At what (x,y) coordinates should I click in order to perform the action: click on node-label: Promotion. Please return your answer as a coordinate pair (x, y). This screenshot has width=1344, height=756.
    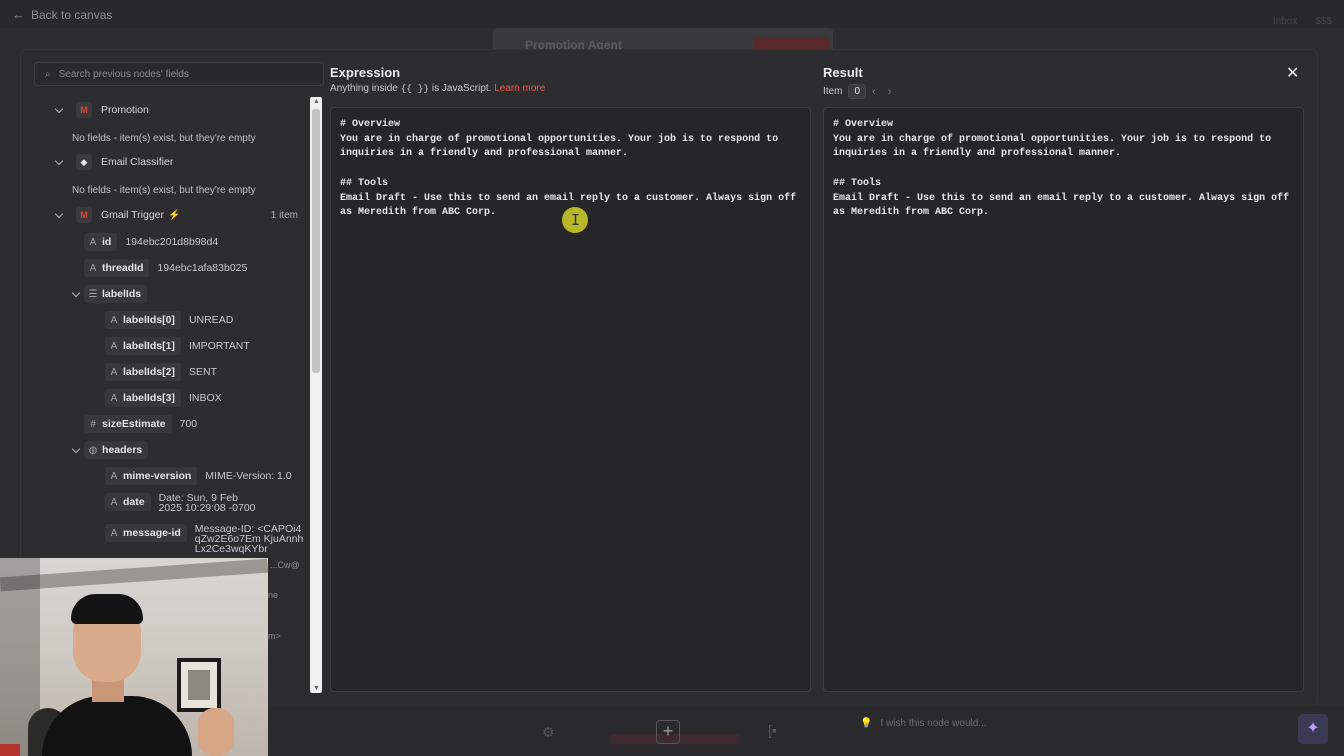
    Looking at the image, I should click on (125, 110).